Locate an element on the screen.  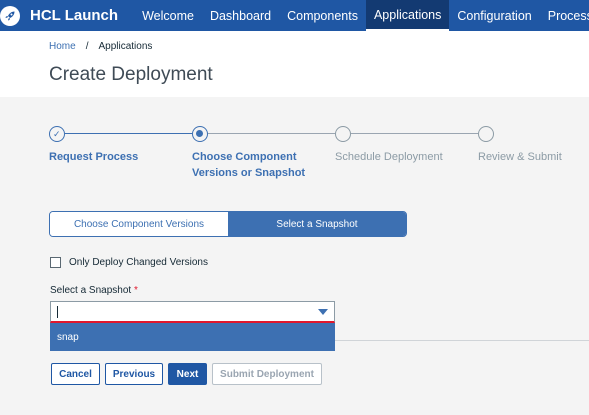
required-asterisk: * is located at coordinates (135, 290).